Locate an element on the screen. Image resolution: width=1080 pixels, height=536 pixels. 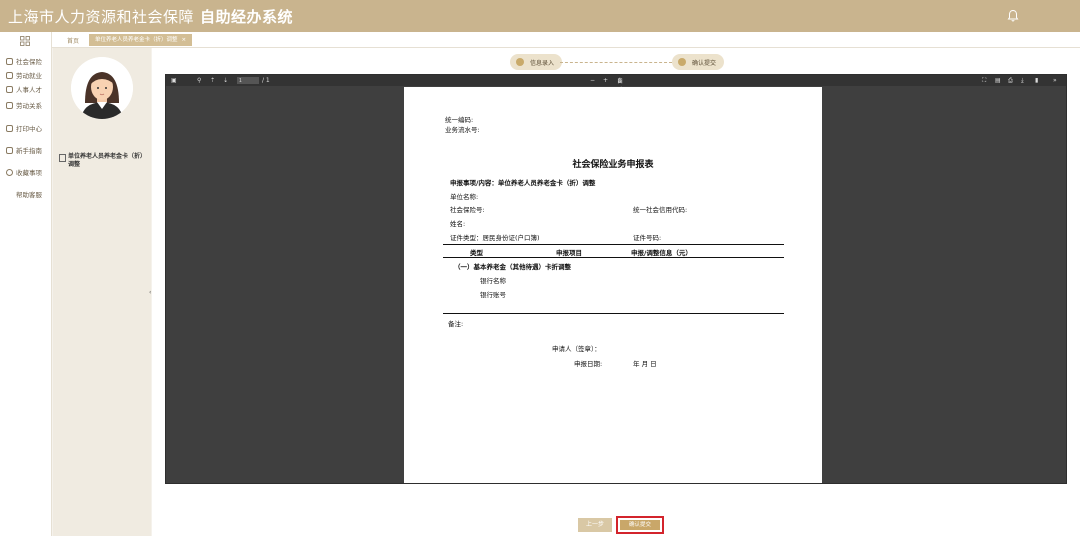
matter-label: 申报事项/内容：单位养老人员养老金卡（折）调整 is located at coordinates (523, 183).